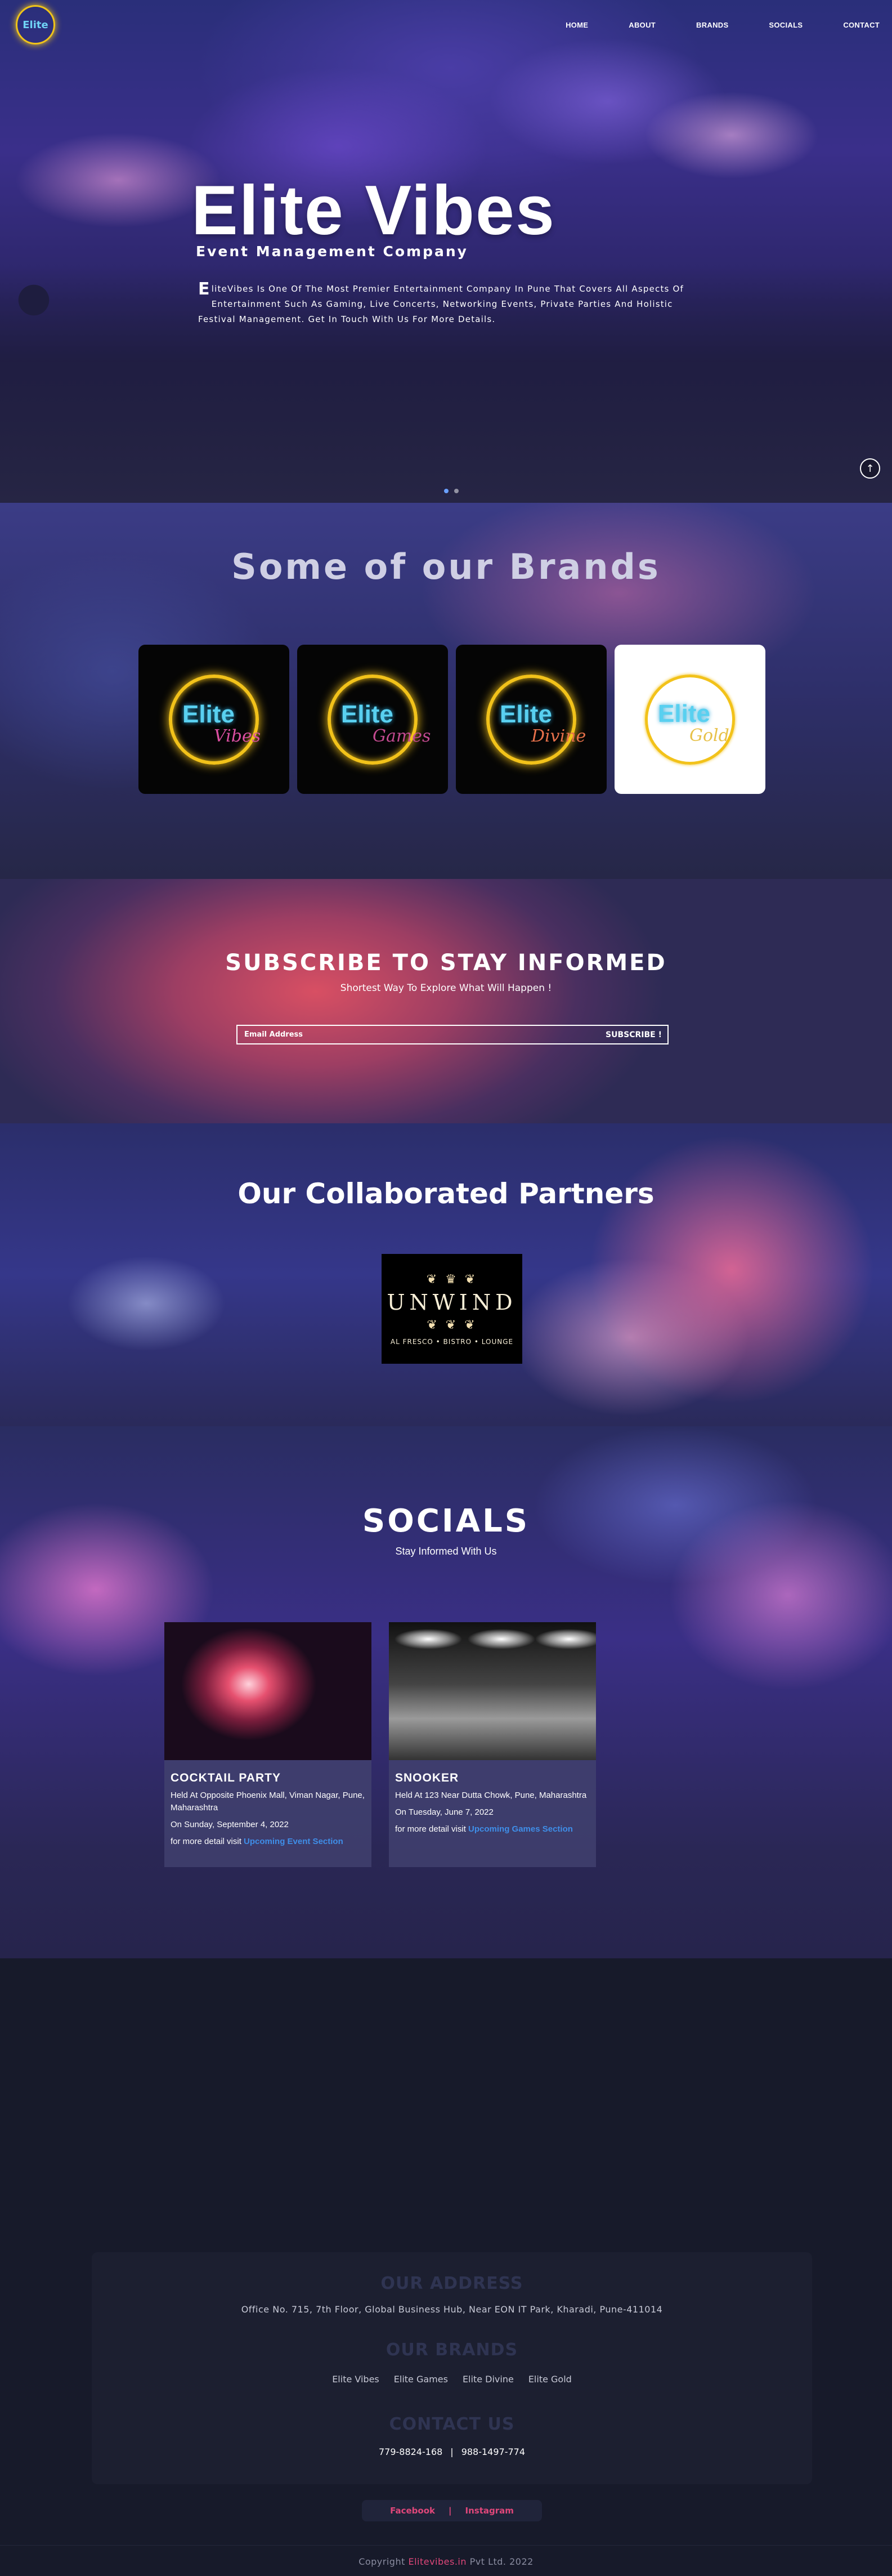 Image resolution: width=892 pixels, height=2576 pixels. I want to click on brand-card-vibes: Elite Vibes, so click(214, 719).